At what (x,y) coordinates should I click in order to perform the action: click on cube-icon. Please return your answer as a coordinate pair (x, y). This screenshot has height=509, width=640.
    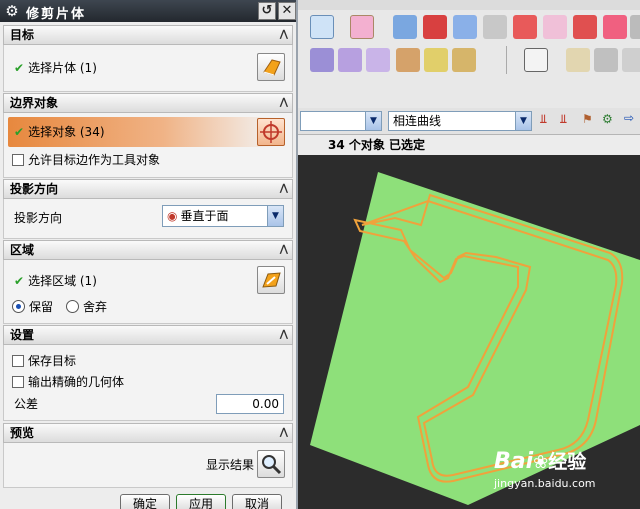
    Looking at the image, I should click on (615, 27).